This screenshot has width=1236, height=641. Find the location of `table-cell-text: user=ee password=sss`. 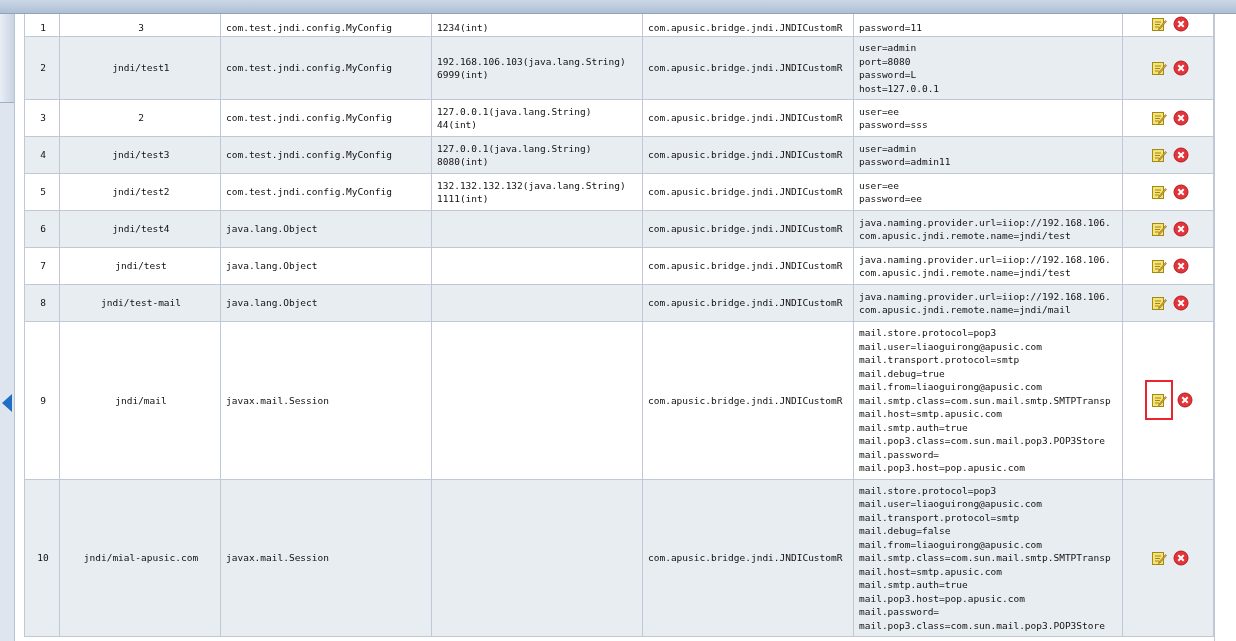

table-cell-text: user=ee password=sss is located at coordinates (894, 118).